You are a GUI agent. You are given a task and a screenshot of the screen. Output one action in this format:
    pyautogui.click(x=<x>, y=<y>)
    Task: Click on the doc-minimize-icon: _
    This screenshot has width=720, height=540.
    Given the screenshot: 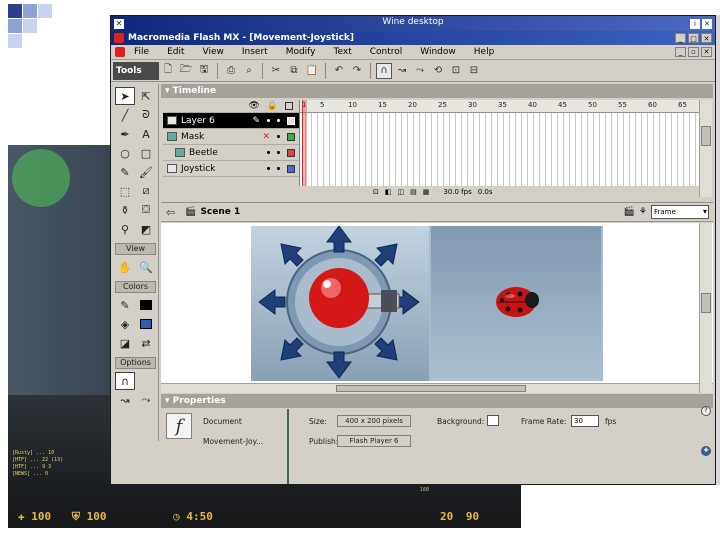 What is the action you would take?
    pyautogui.click(x=680, y=52)
    